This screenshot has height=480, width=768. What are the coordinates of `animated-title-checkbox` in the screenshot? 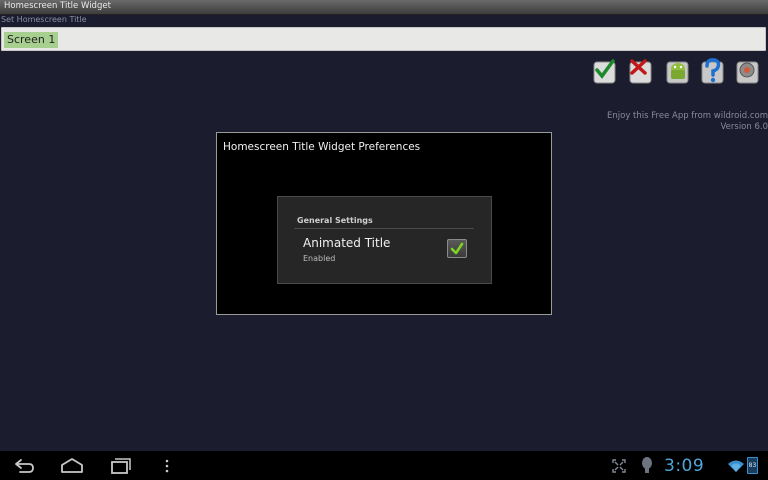 It's located at (457, 248).